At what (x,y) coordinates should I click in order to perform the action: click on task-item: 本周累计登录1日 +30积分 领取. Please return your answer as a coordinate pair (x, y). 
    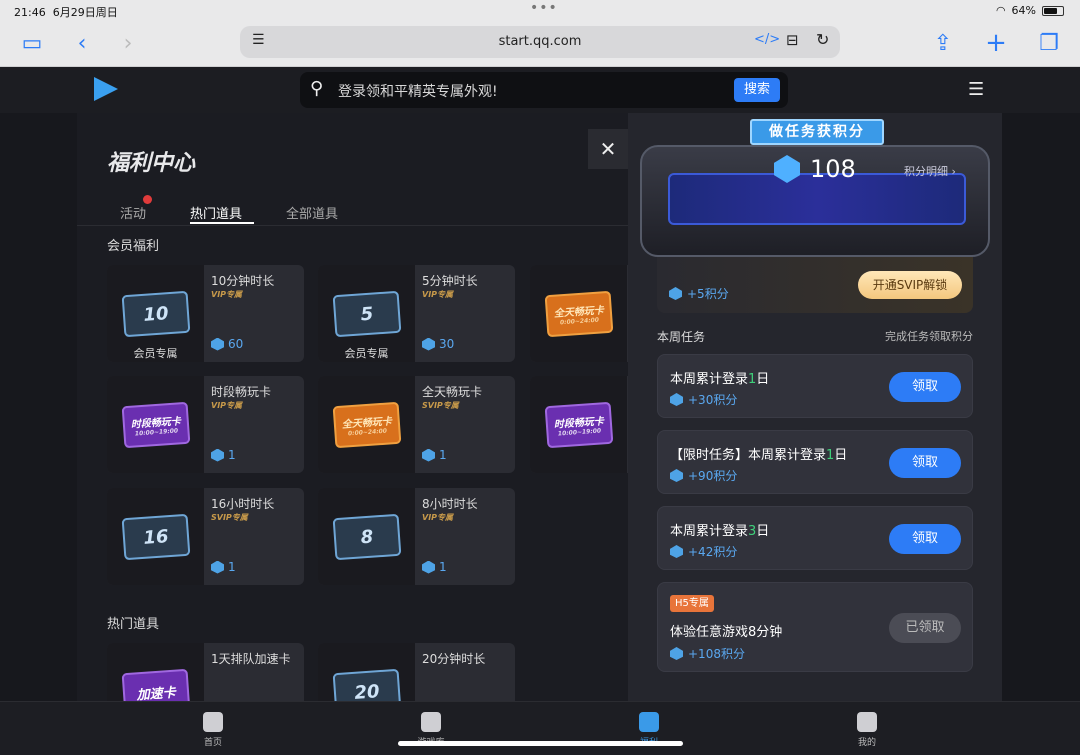
    Looking at the image, I should click on (815, 386).